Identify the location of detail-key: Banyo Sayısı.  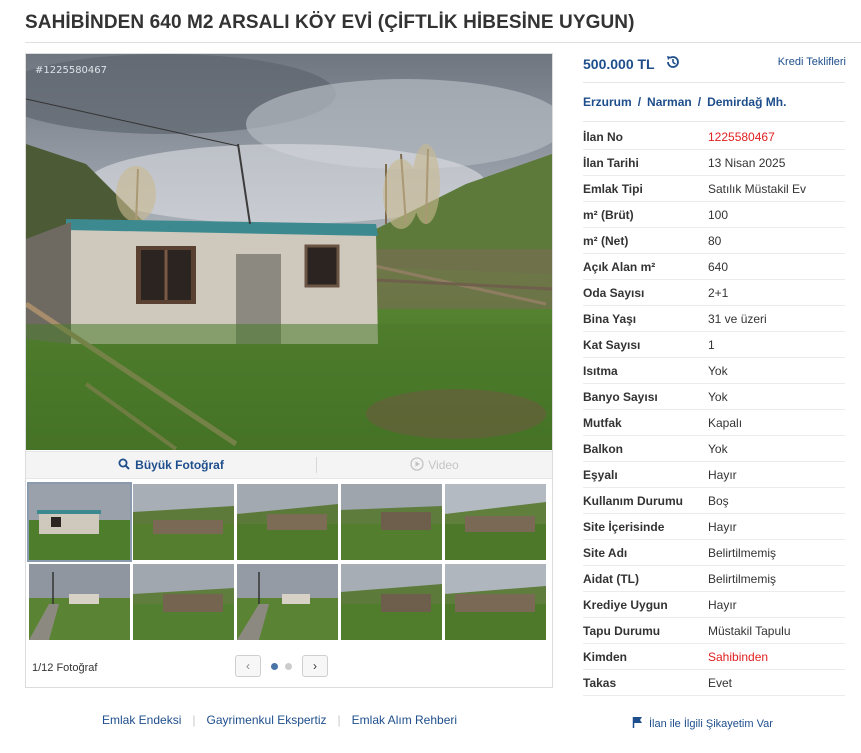
(620, 397).